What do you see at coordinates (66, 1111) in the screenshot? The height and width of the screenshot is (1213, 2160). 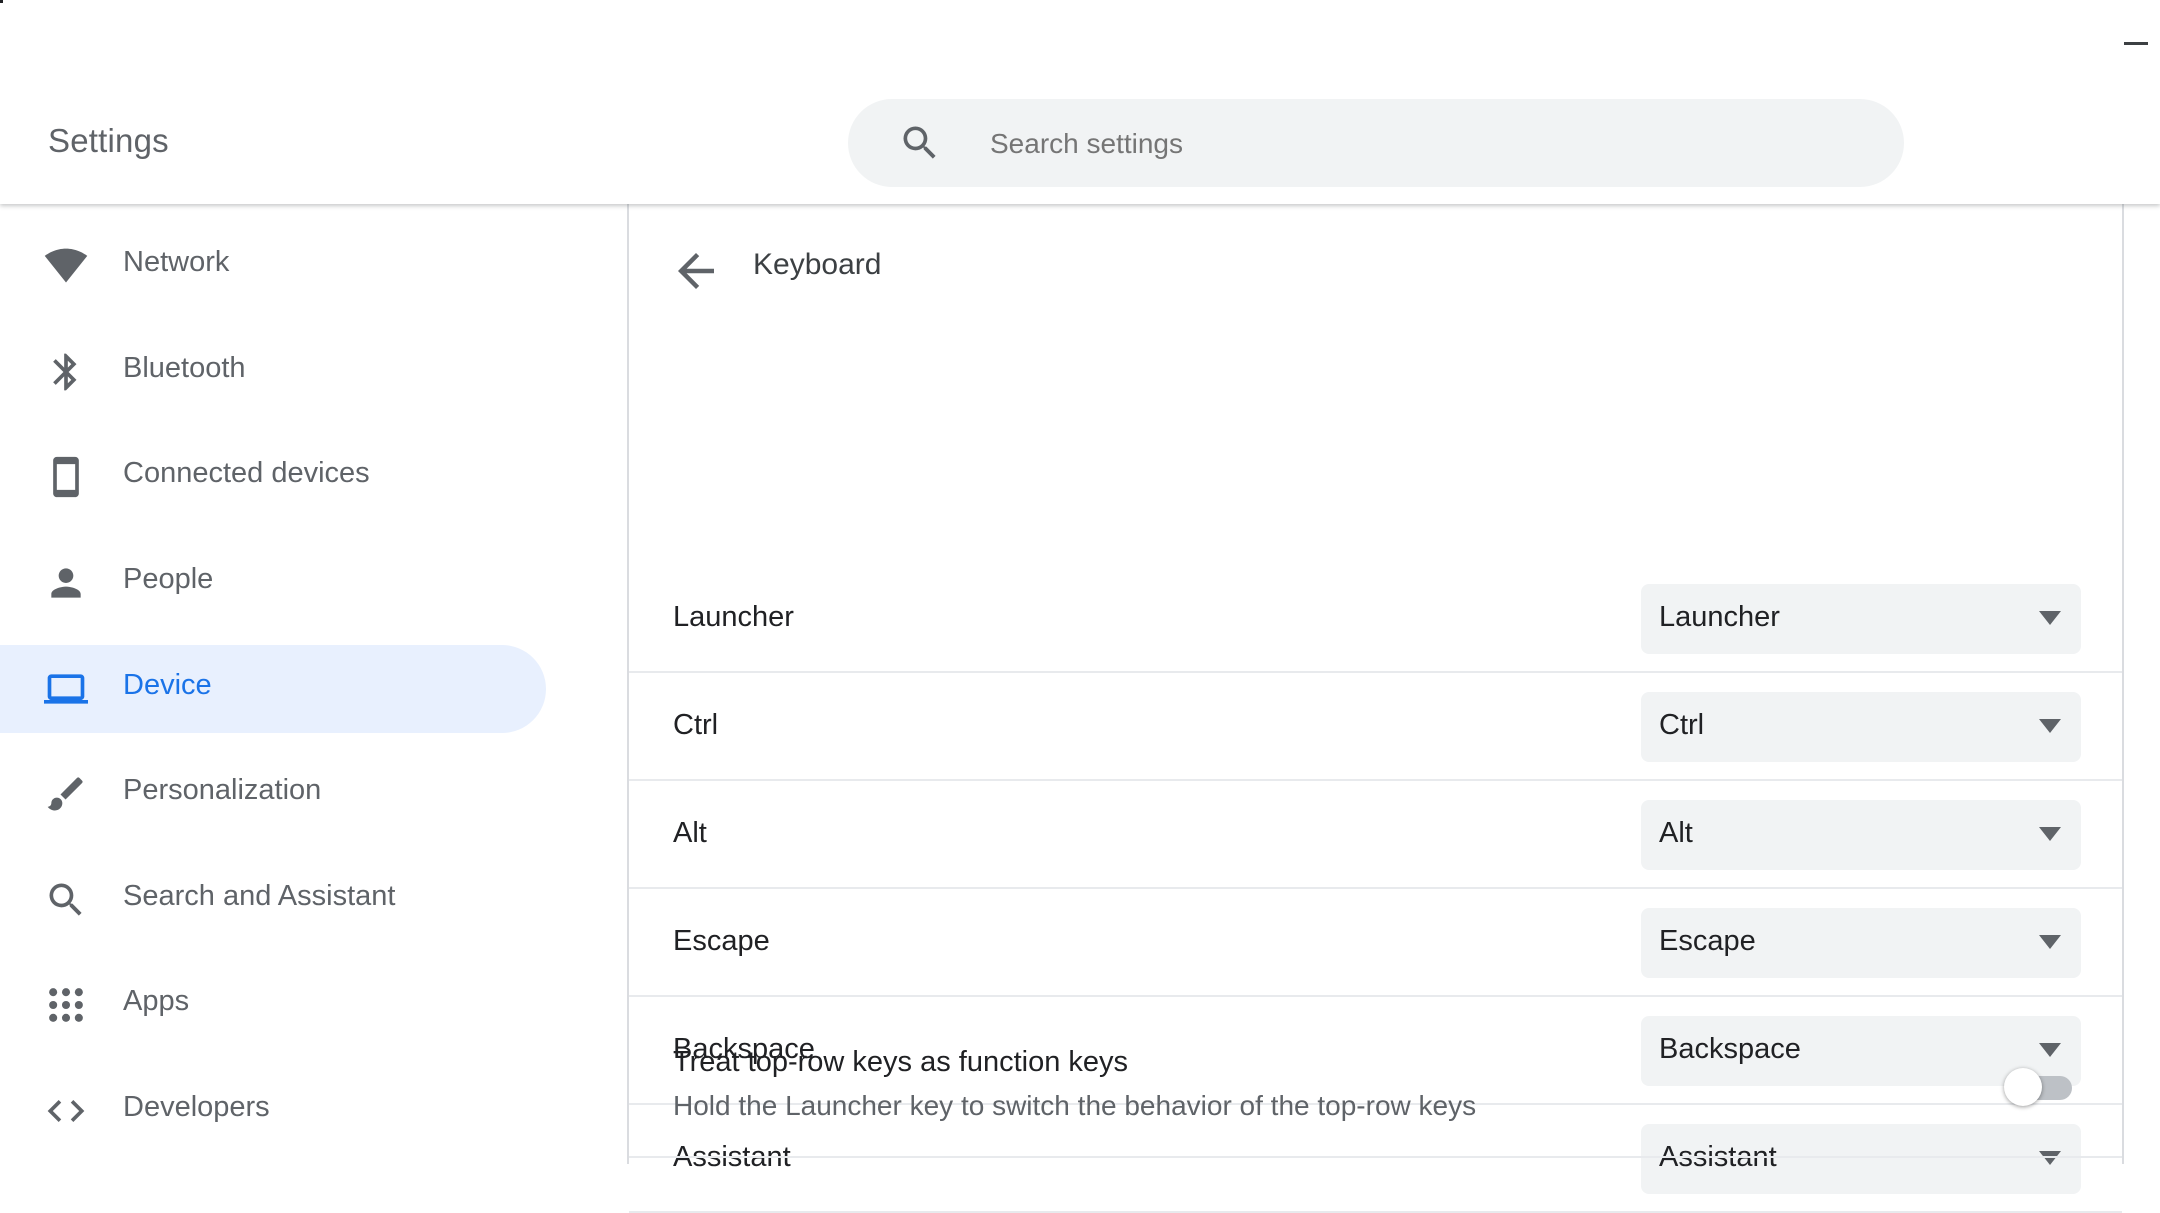 I see `code-icon` at bounding box center [66, 1111].